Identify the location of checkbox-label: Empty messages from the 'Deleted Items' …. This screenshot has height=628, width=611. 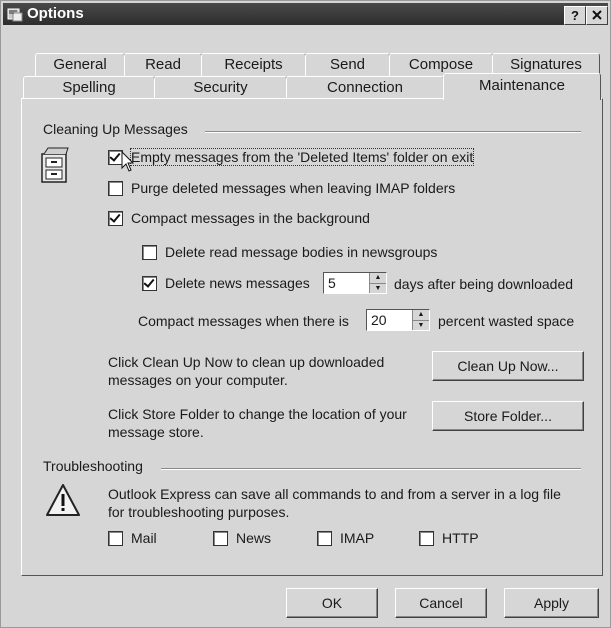
(302, 157).